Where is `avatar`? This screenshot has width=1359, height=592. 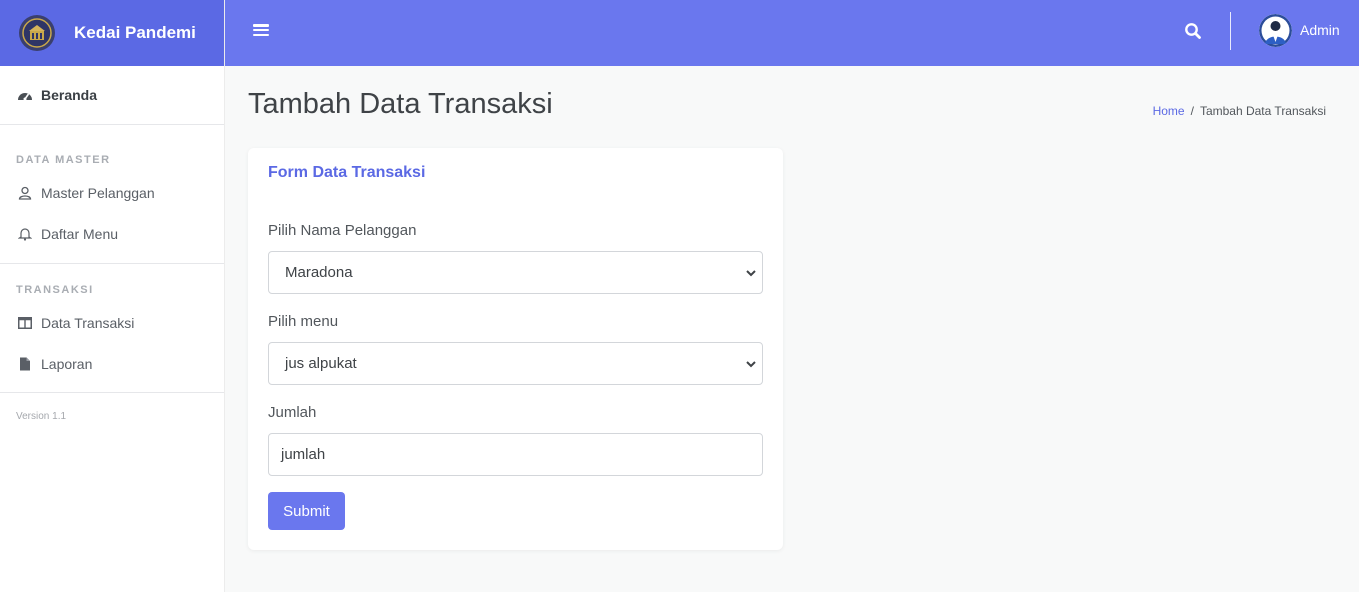 avatar is located at coordinates (1275, 30).